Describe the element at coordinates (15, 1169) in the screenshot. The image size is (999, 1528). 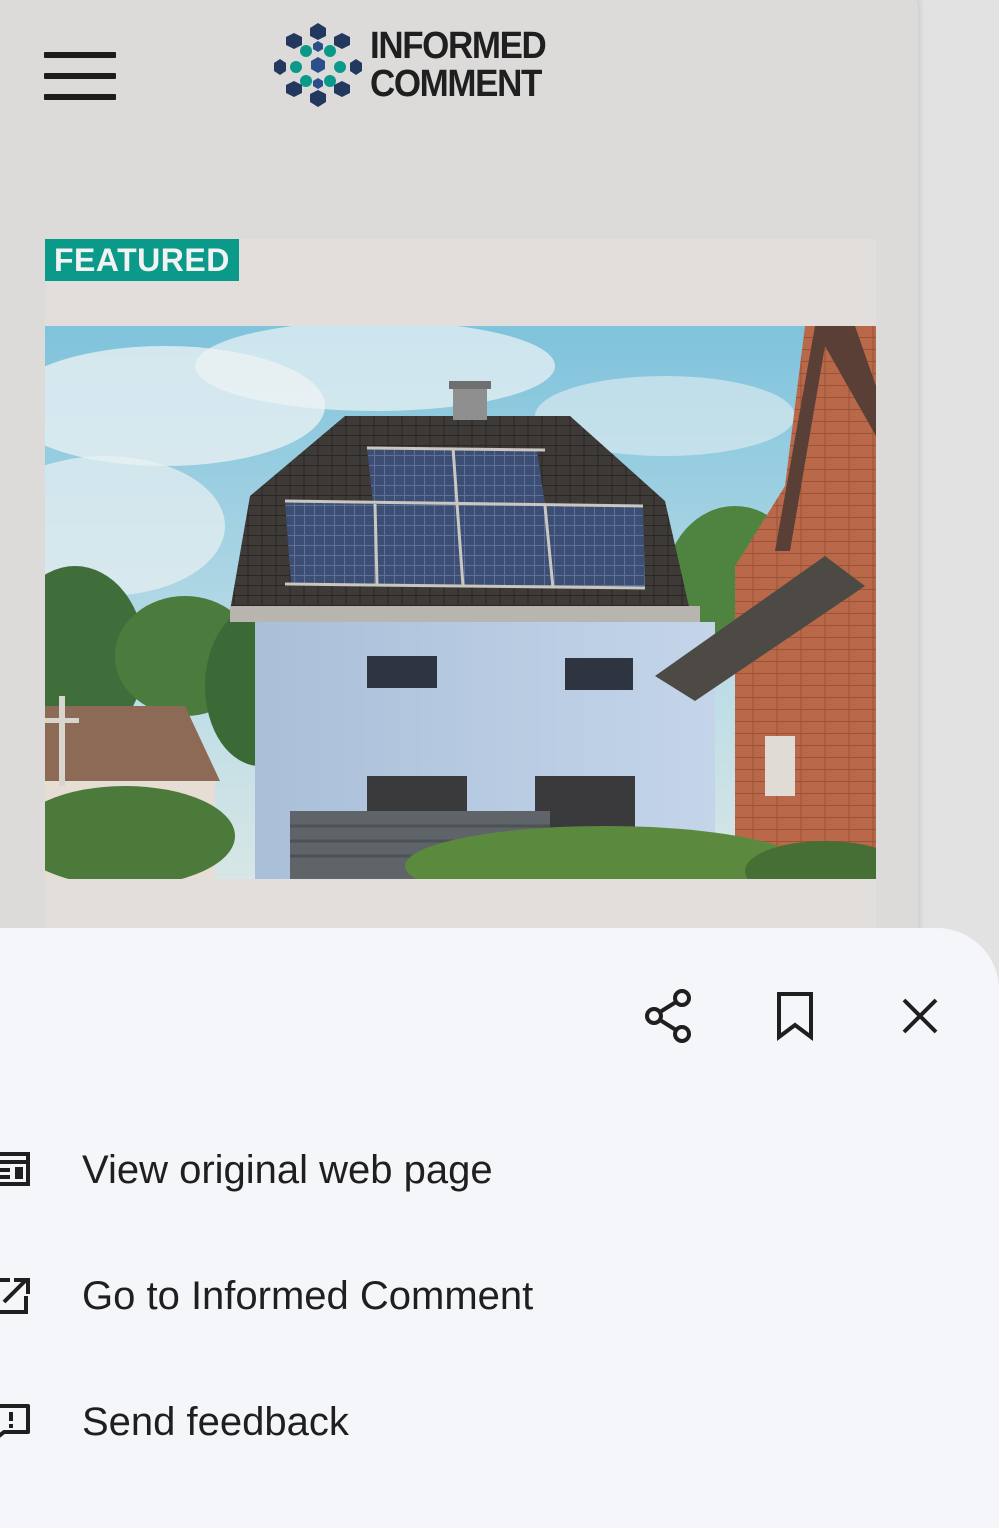
I see `web-page-icon` at that location.